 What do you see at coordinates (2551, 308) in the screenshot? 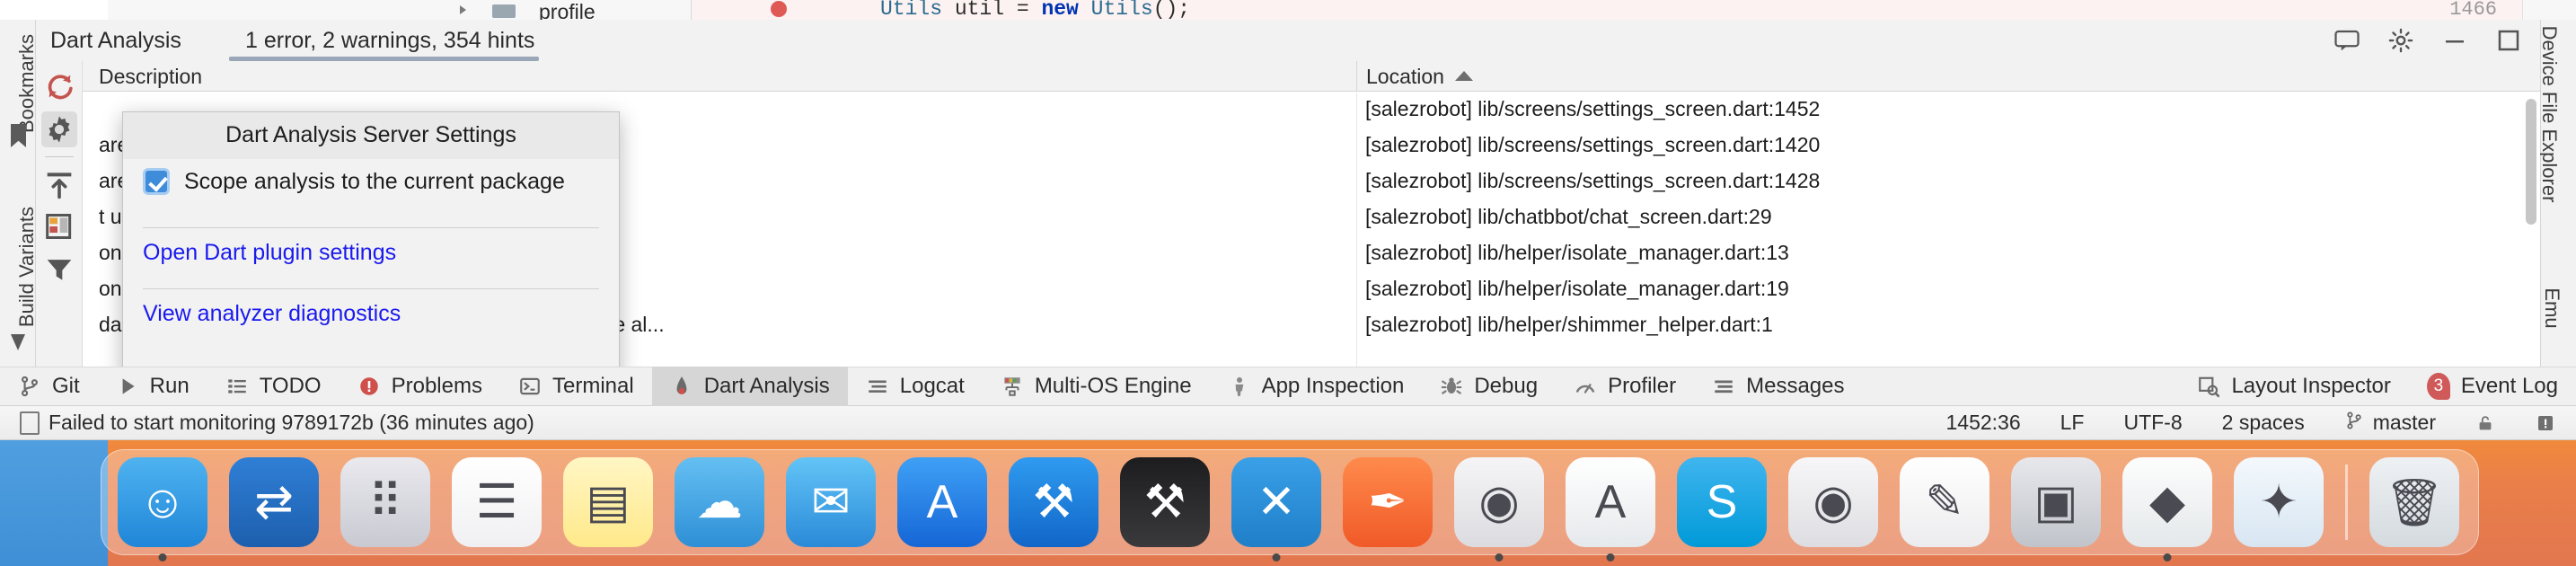
I see `sidebar-item-emulator: Emu` at bounding box center [2551, 308].